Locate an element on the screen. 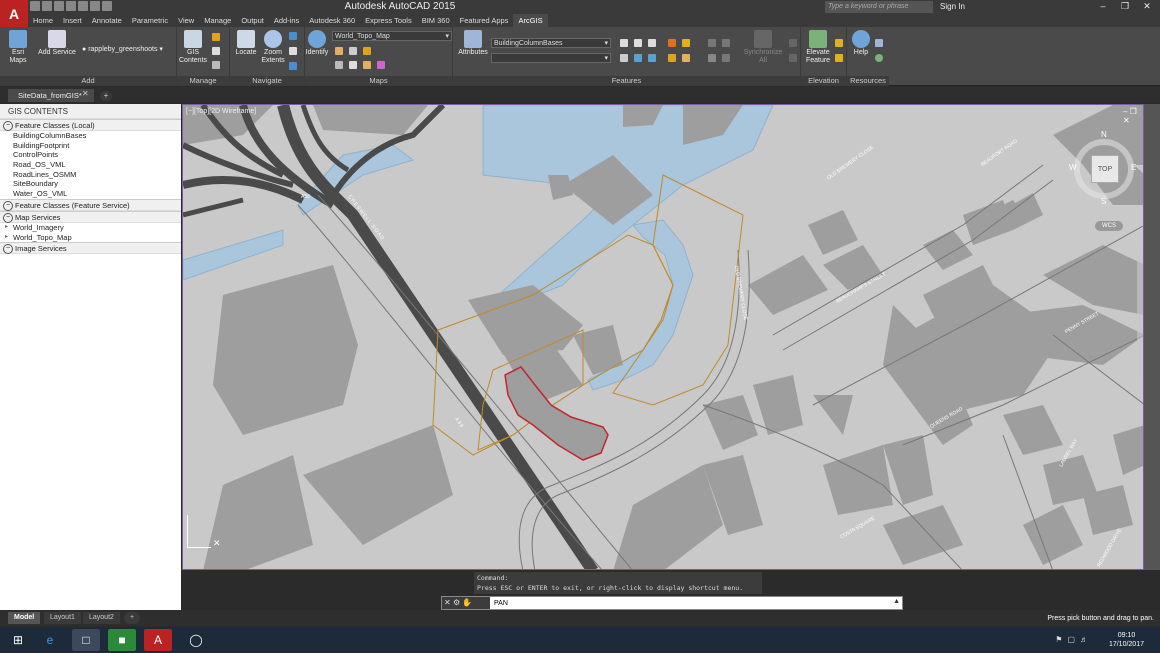 The image size is (1160, 653). sign-in-button: Sign In is located at coordinates (952, 7).